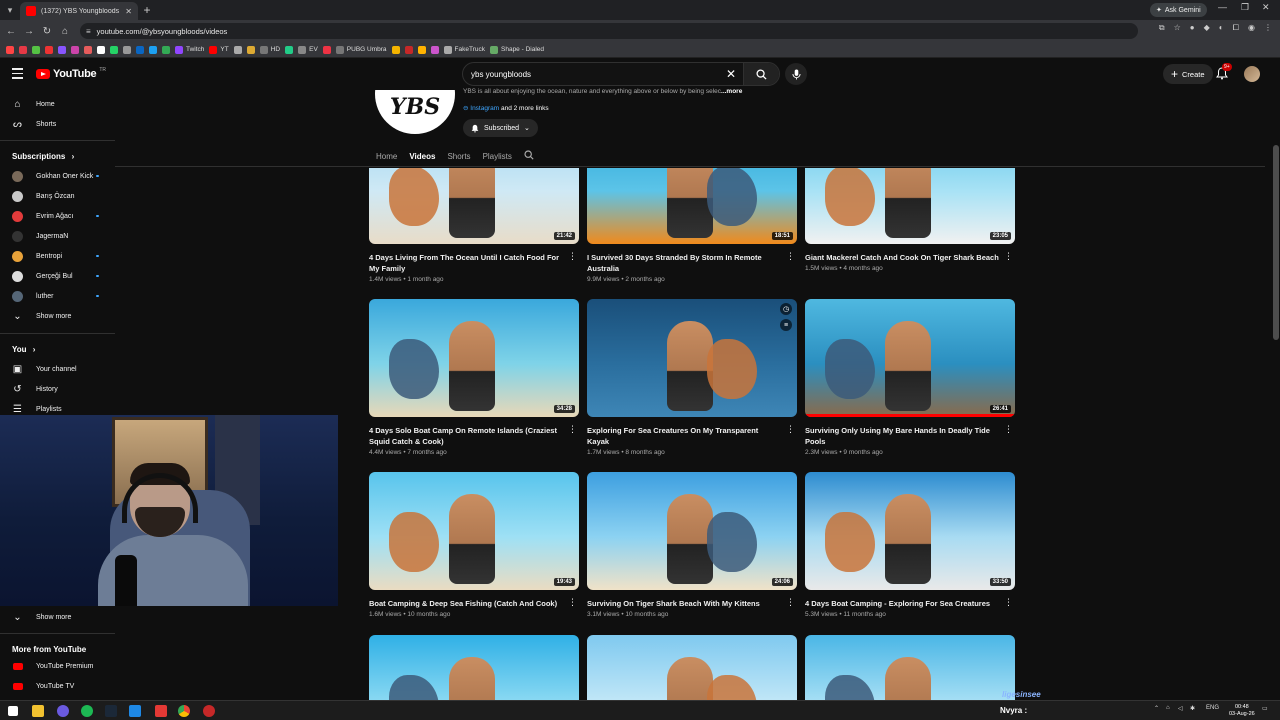  Describe the element at coordinates (474, 531) in the screenshot. I see `video-thumbnail: 19:43` at that location.